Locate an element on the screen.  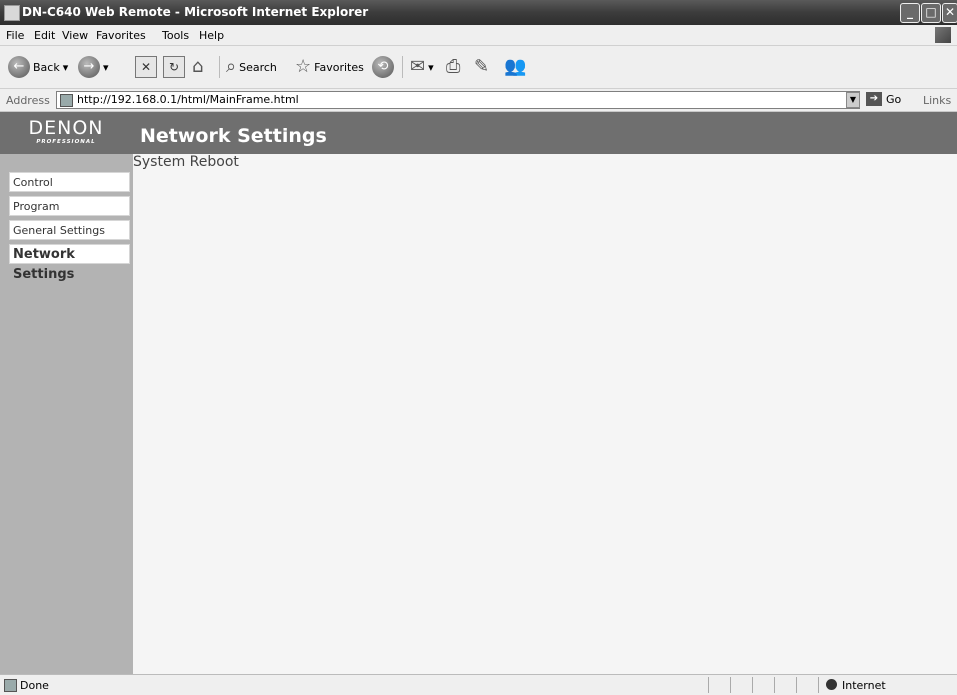
logo-subtitle: PROFESSIONAL is located at coordinates (66, 142).